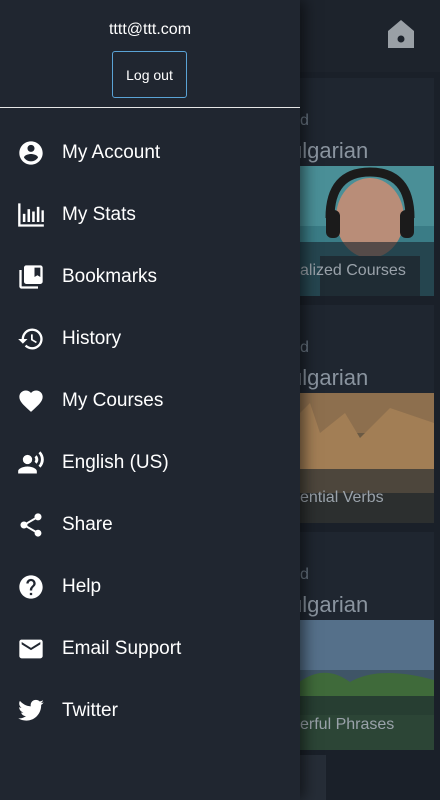 Image resolution: width=440 pixels, height=800 pixels. What do you see at coordinates (31, 711) in the screenshot?
I see `twitter-icon` at bounding box center [31, 711].